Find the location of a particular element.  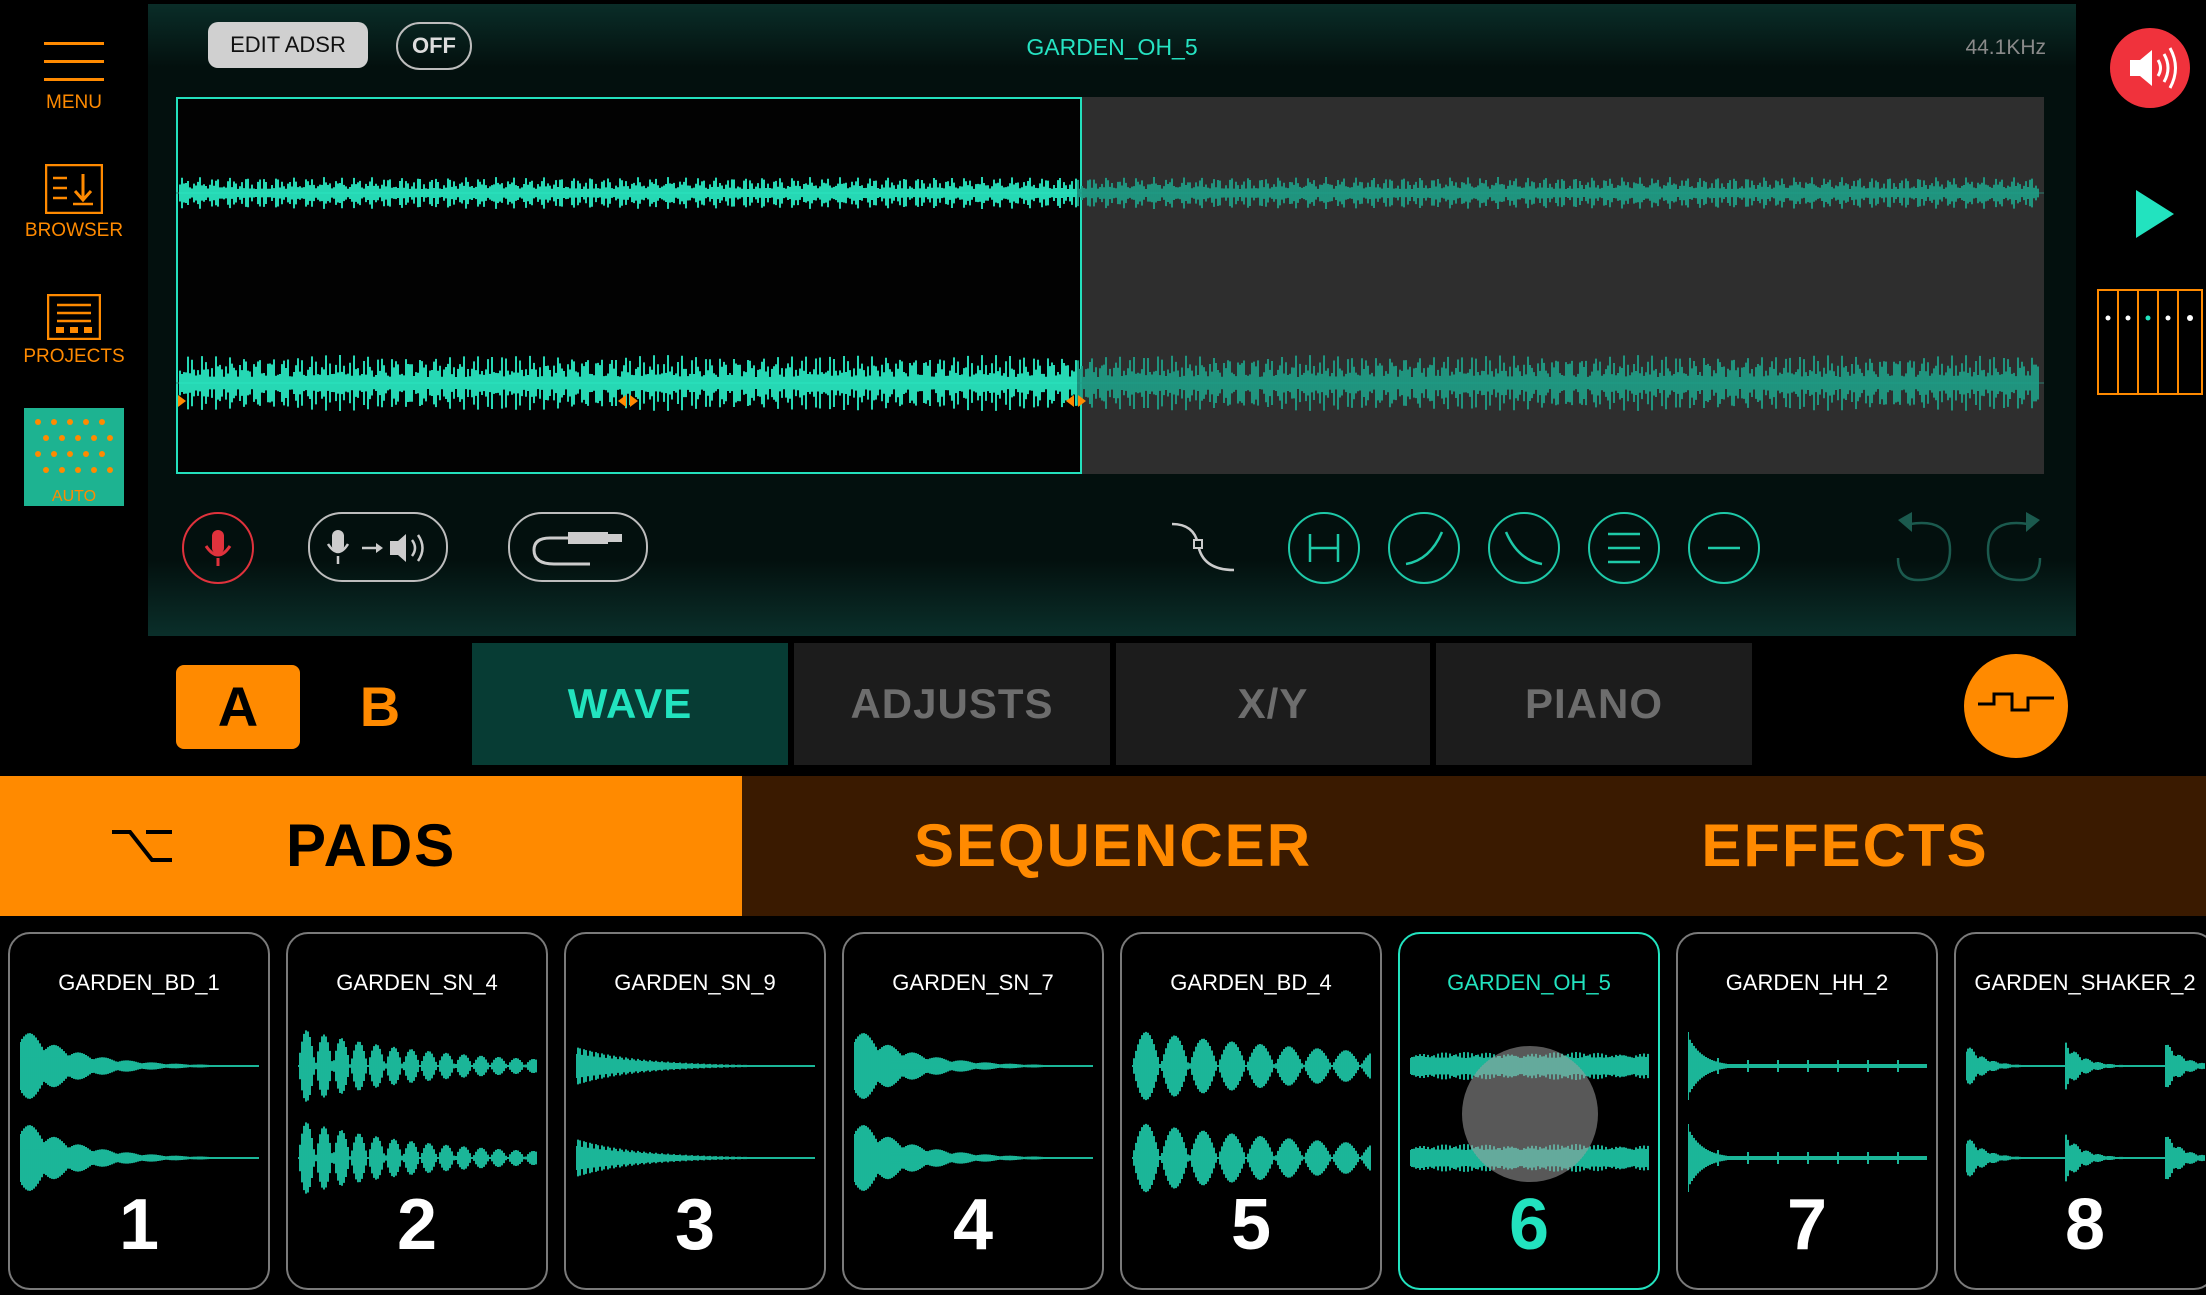

quantize-button is located at coordinates (2016, 706).